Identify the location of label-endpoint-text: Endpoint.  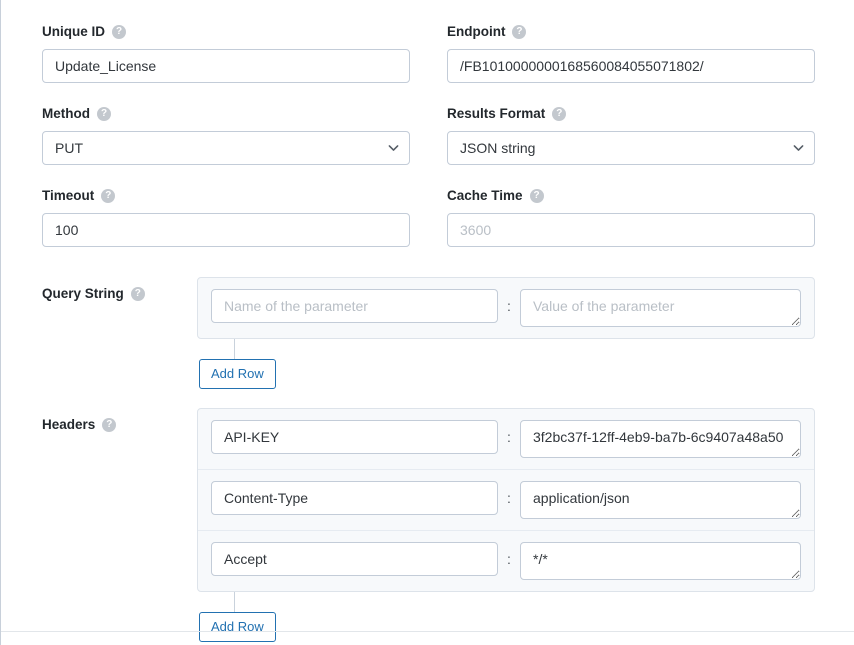
(476, 32).